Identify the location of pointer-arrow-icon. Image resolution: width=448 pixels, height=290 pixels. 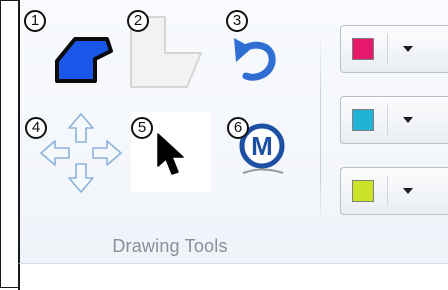
(172, 158).